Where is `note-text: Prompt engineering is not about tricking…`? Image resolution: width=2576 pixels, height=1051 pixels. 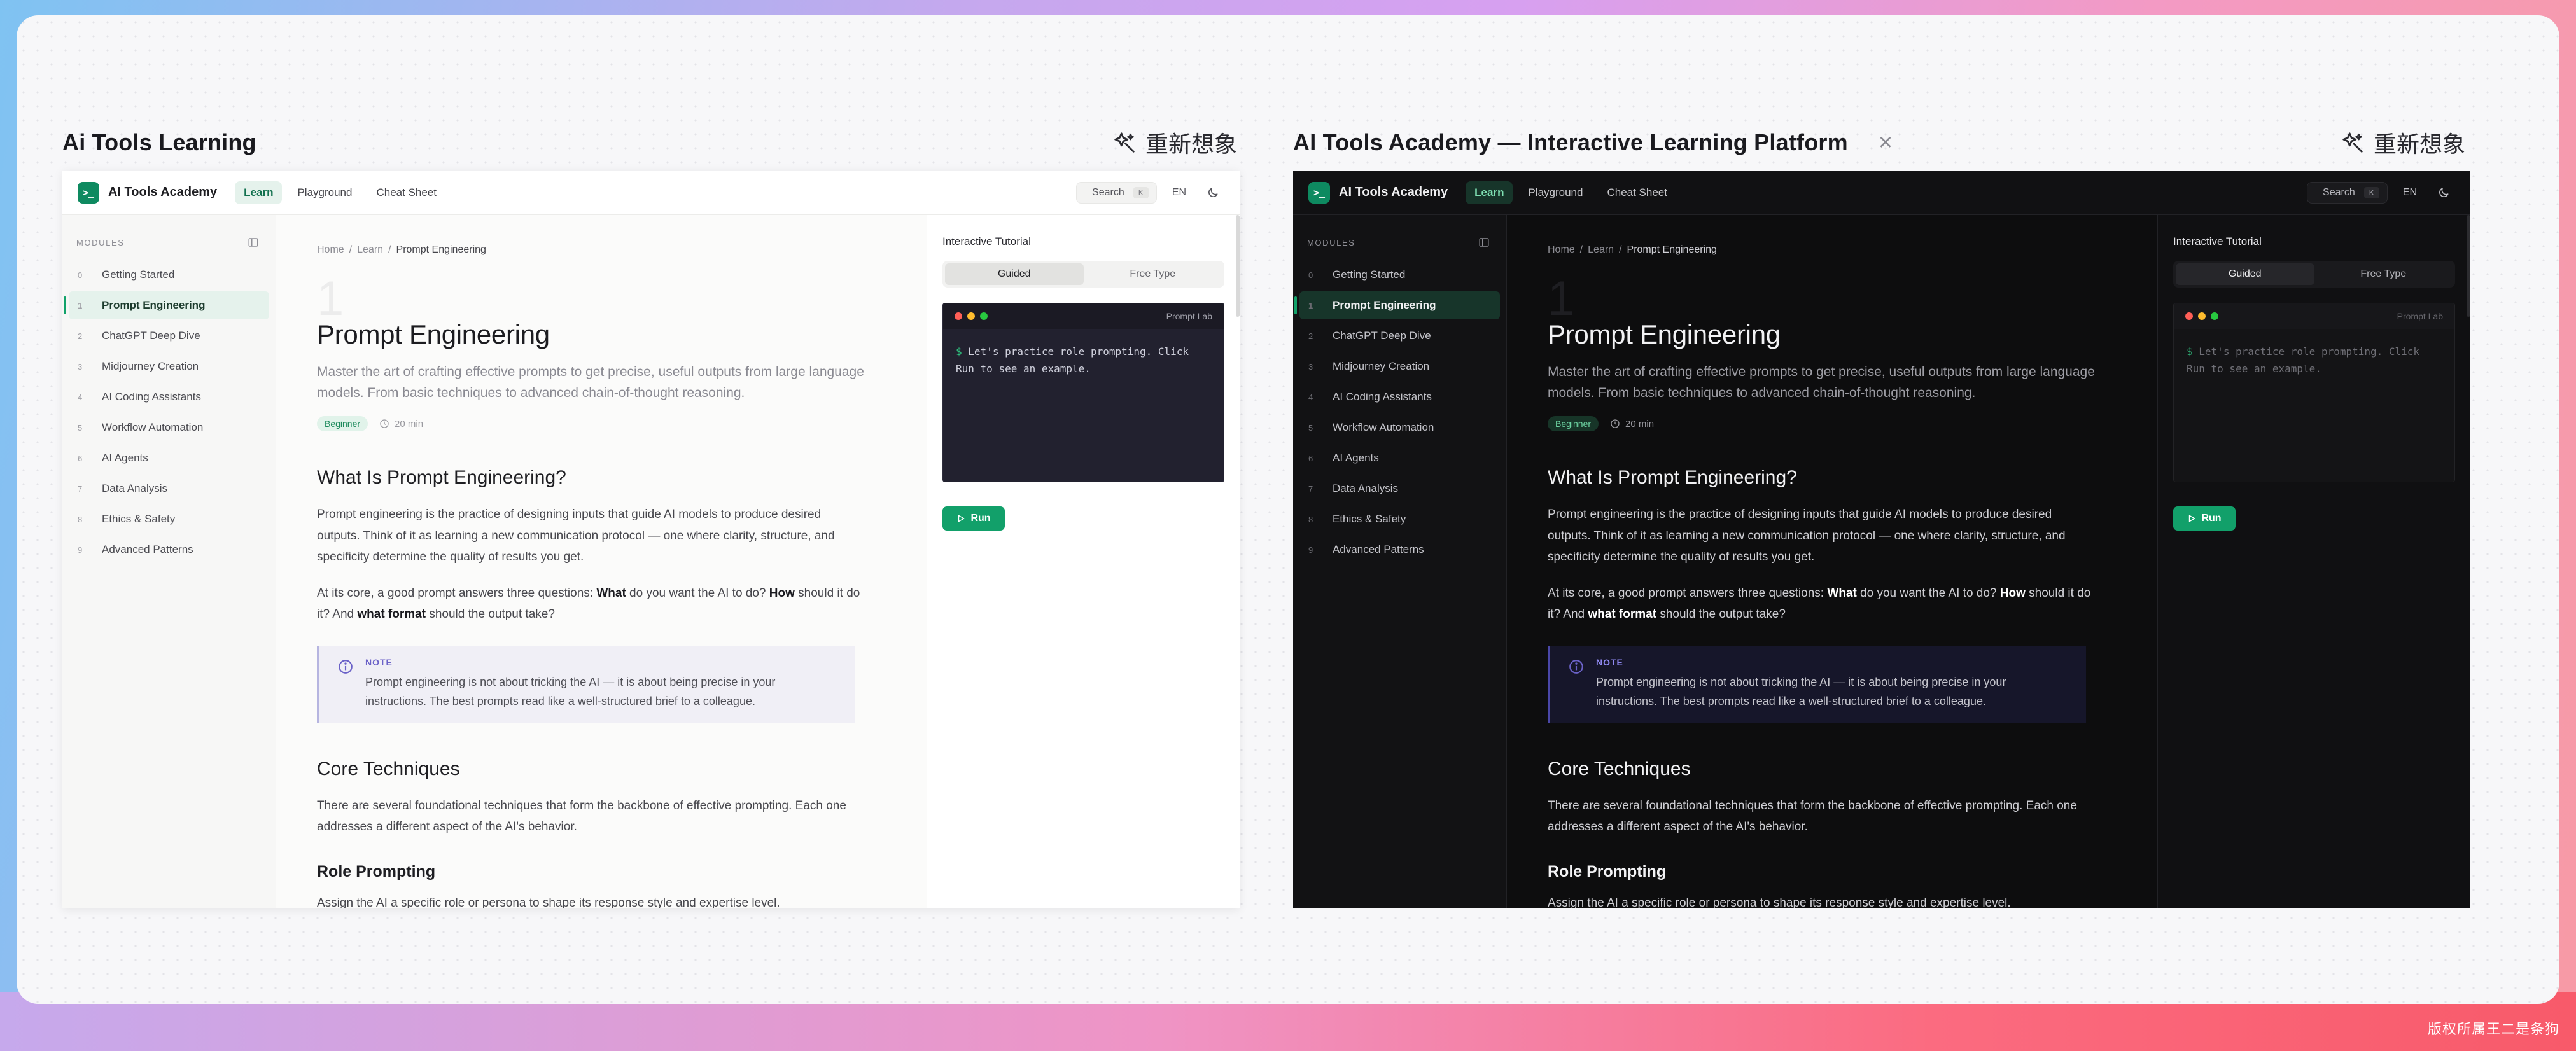
note-text: Prompt engineering is not about tricking… is located at coordinates (1801, 692).